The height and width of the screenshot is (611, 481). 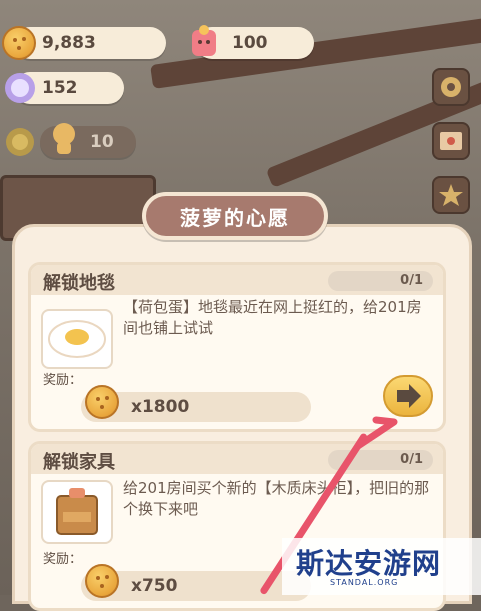 I want to click on watermark-title: 斯达安游网, so click(x=369, y=563).